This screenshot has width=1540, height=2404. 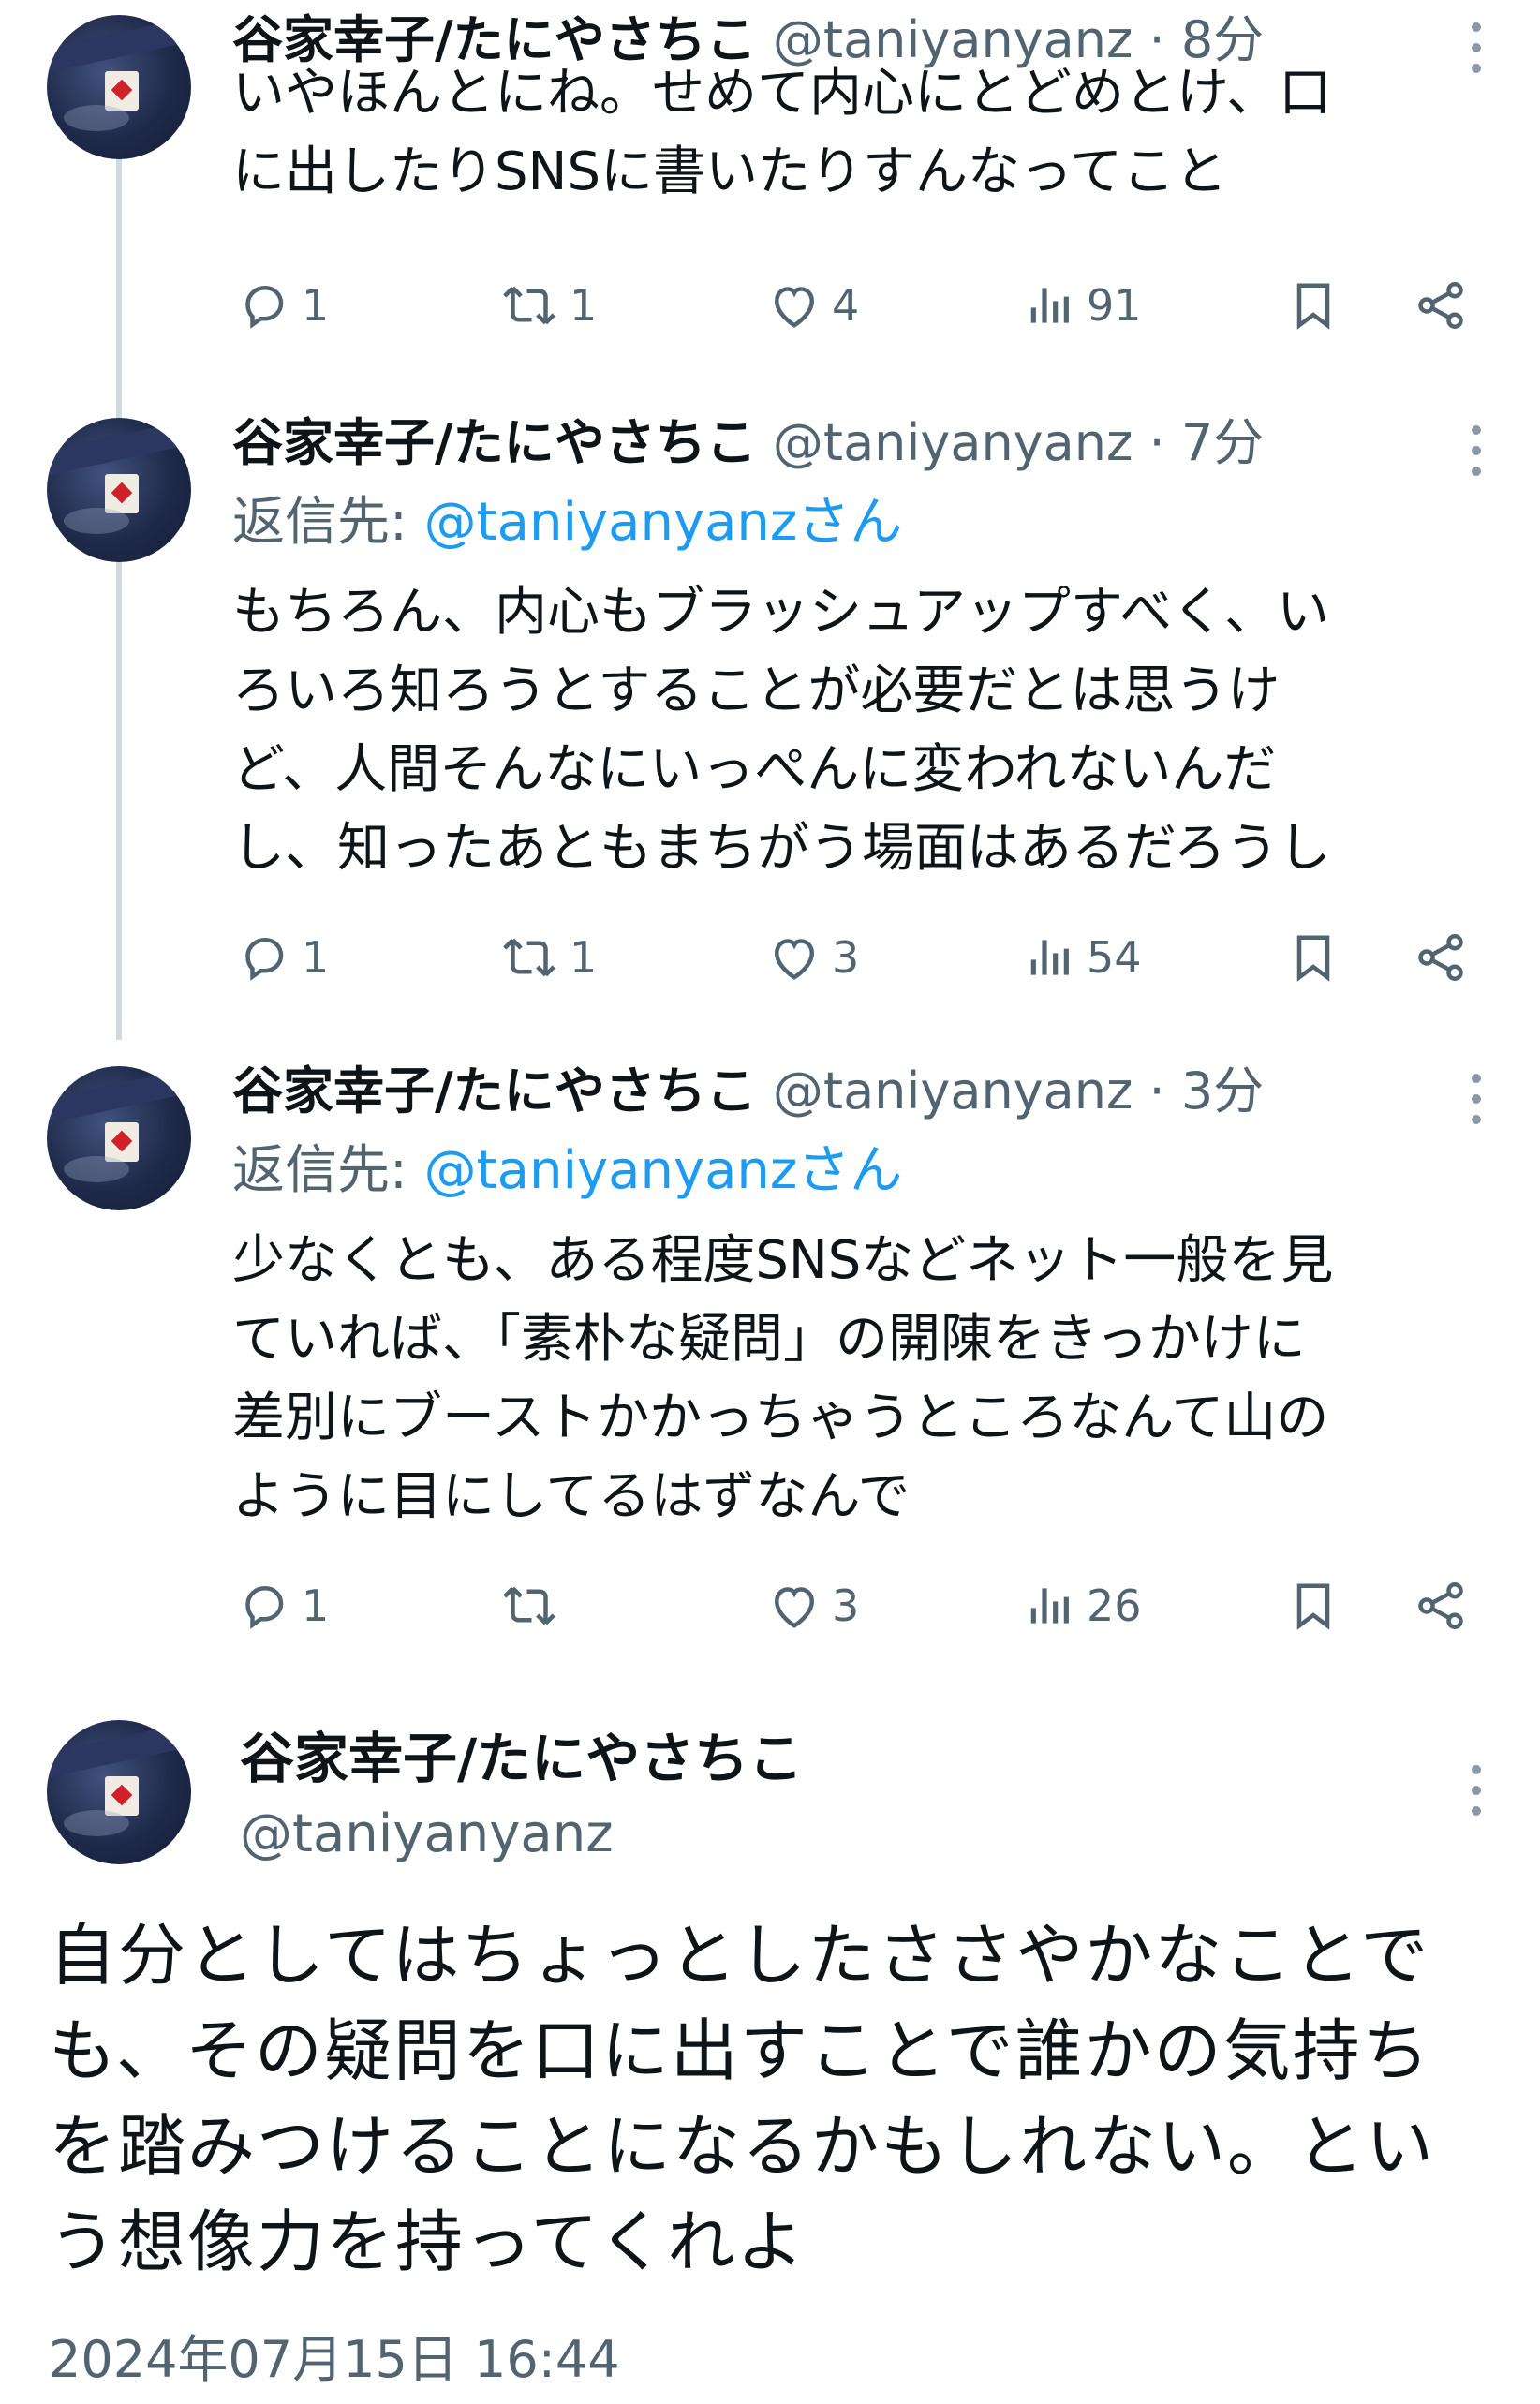 I want to click on post-timestamp: 2024年07月15日 16:44, so click(x=334, y=2360).